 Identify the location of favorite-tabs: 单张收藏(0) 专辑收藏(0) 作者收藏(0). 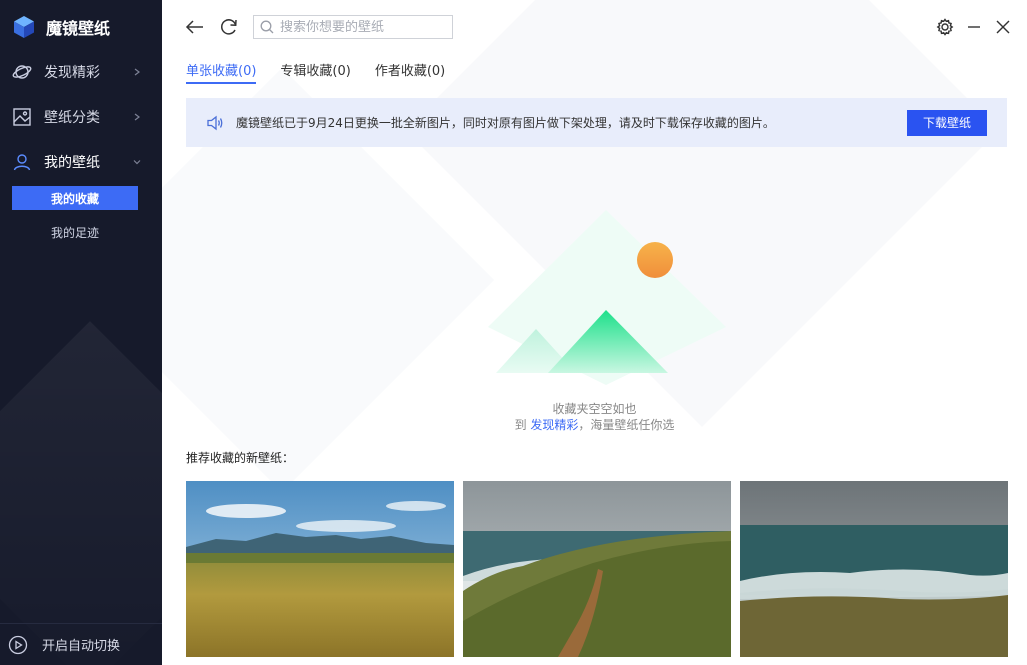
(327, 72).